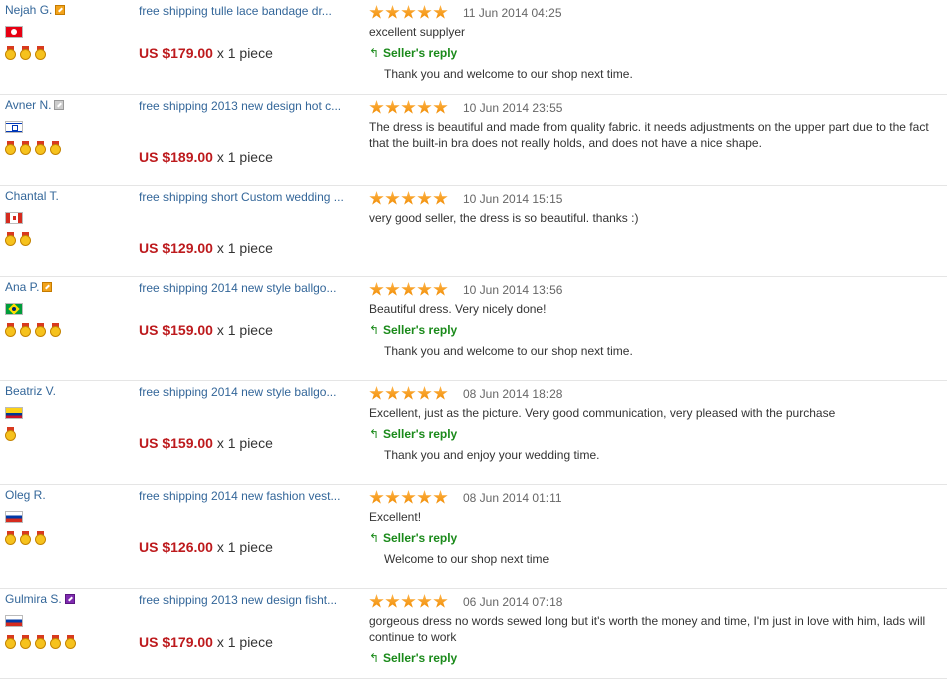 The width and height of the screenshot is (947, 679). I want to click on review-date: 11 Jun 2014 04:25, so click(512, 13).